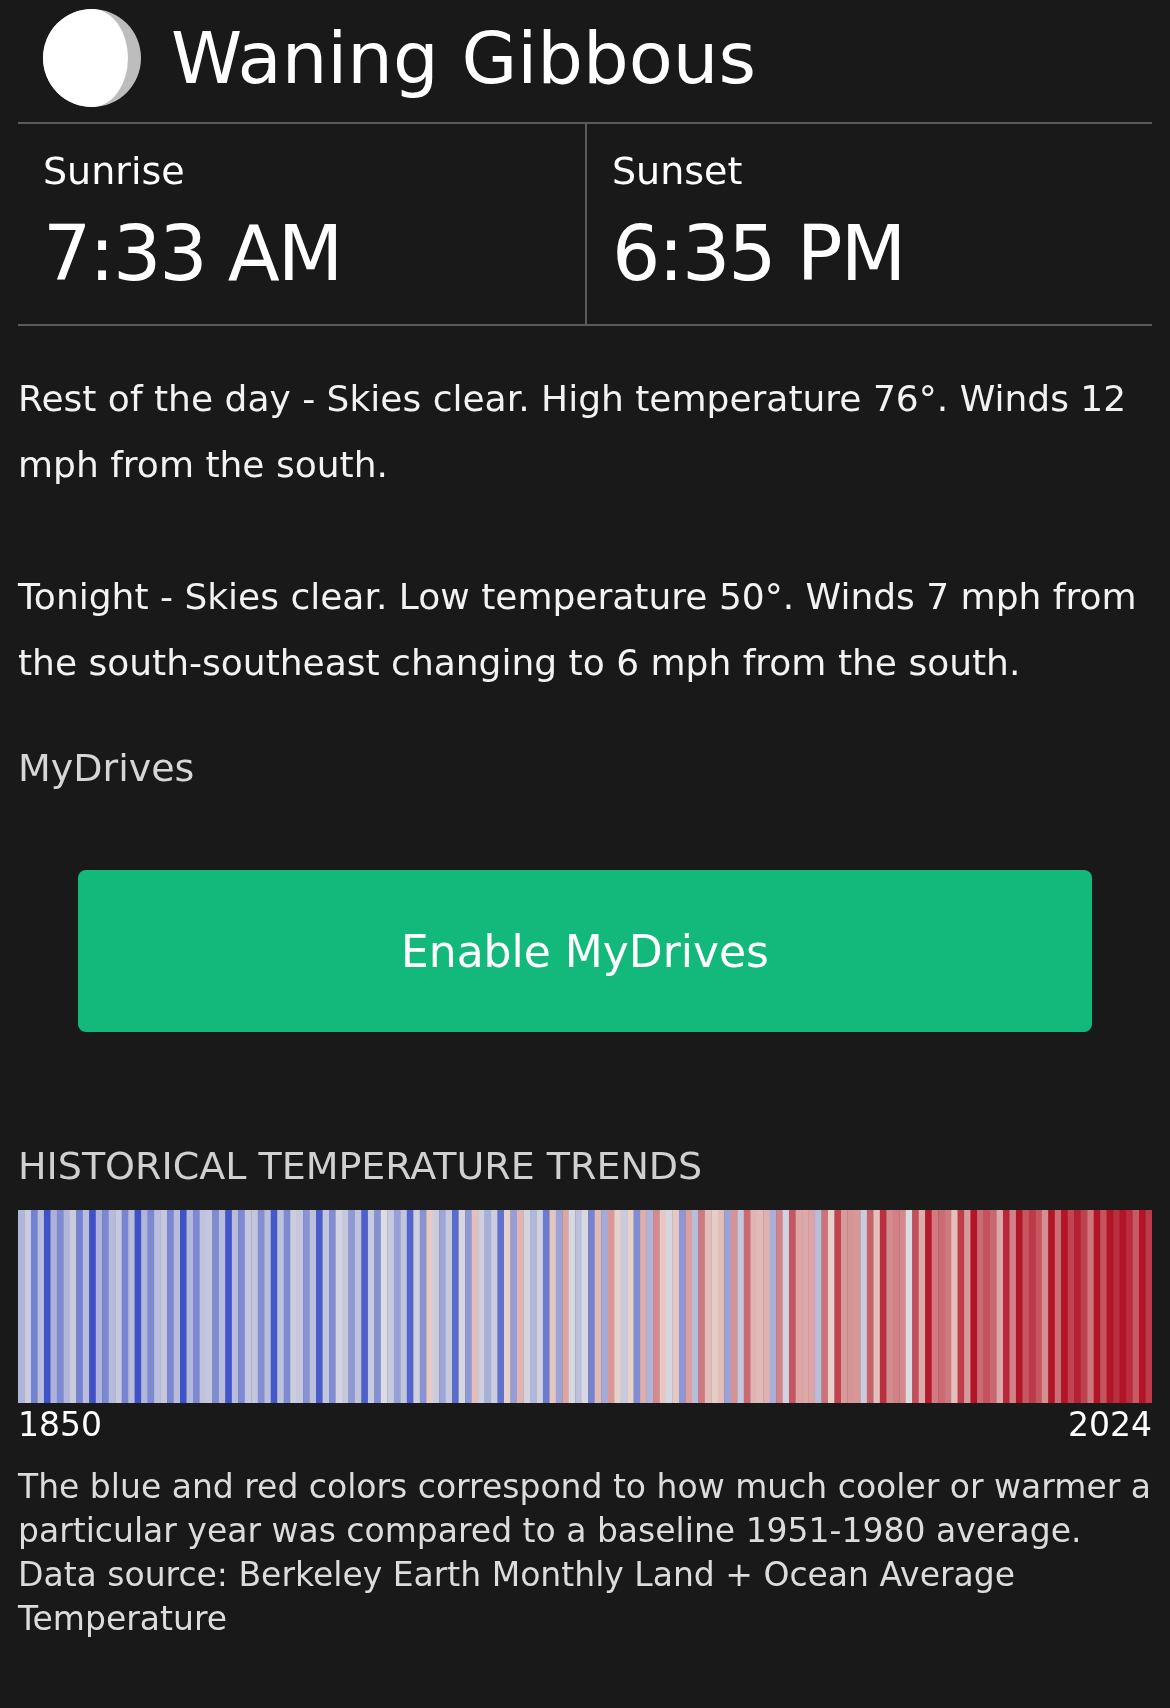 The height and width of the screenshot is (1708, 1170). Describe the element at coordinates (578, 630) in the screenshot. I see `forecast-text: Tonight - Skies clear. Low temperature 50°. Winds 7 mph from the south-southeast changing to 6 mph from the south.` at that location.